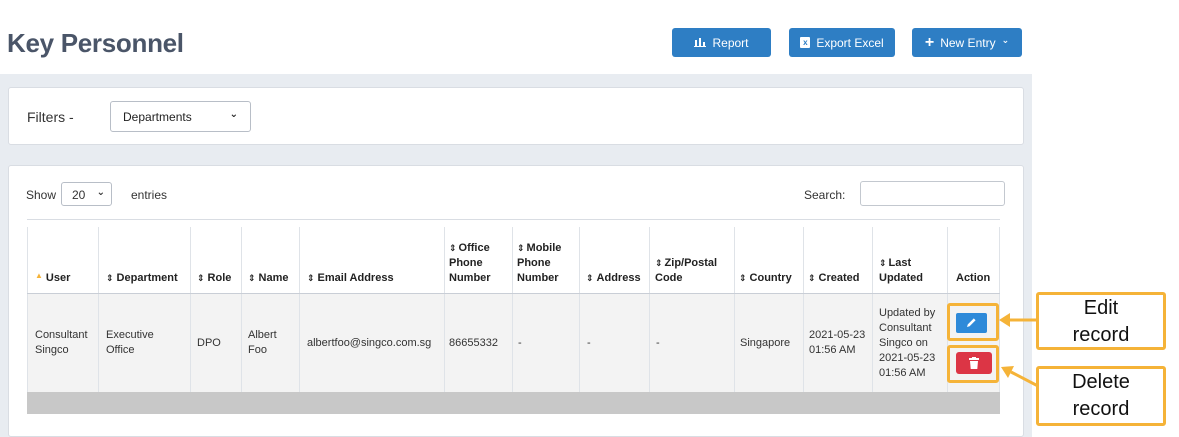 This screenshot has width=1179, height=437. I want to click on column-header-office-phone: ⇕ Office Phone Number, so click(478, 256).